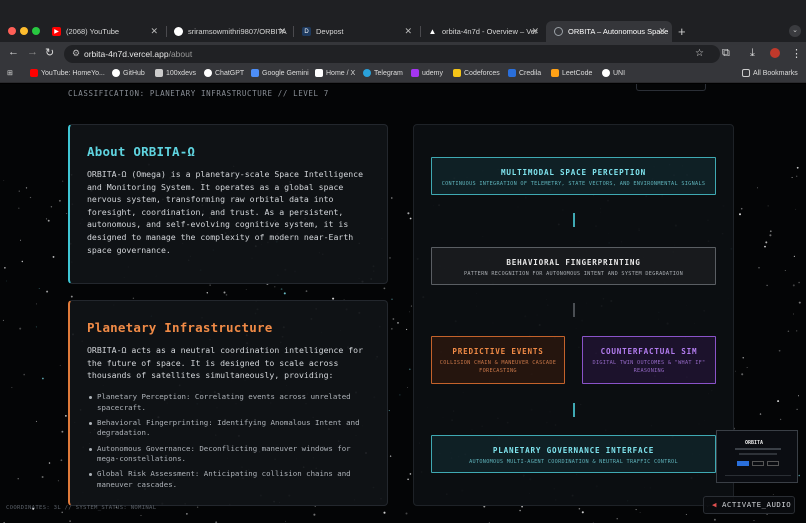  I want to click on node-title: BEHAVIORAL FINGERPRINTING, so click(573, 262).